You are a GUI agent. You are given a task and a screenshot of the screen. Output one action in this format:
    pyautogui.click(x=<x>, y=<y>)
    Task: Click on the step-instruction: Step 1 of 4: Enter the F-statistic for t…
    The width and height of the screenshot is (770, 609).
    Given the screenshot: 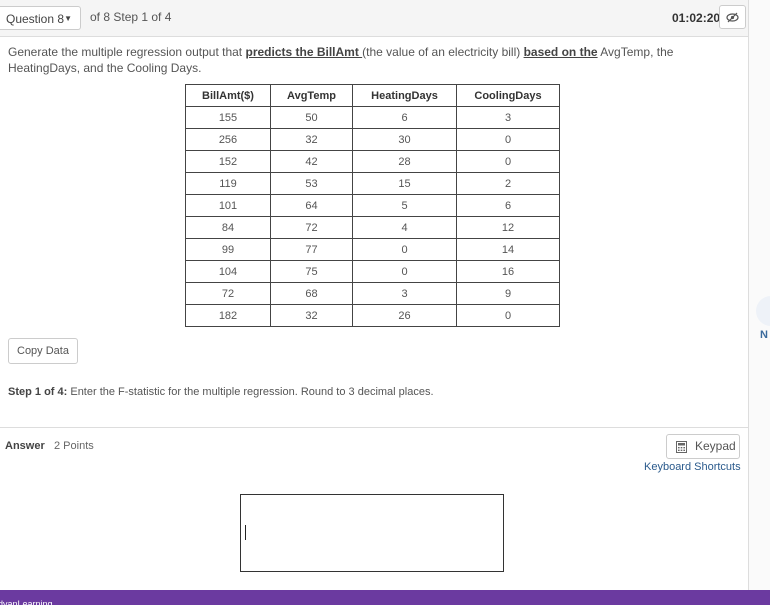 What is the action you would take?
    pyautogui.click(x=221, y=392)
    